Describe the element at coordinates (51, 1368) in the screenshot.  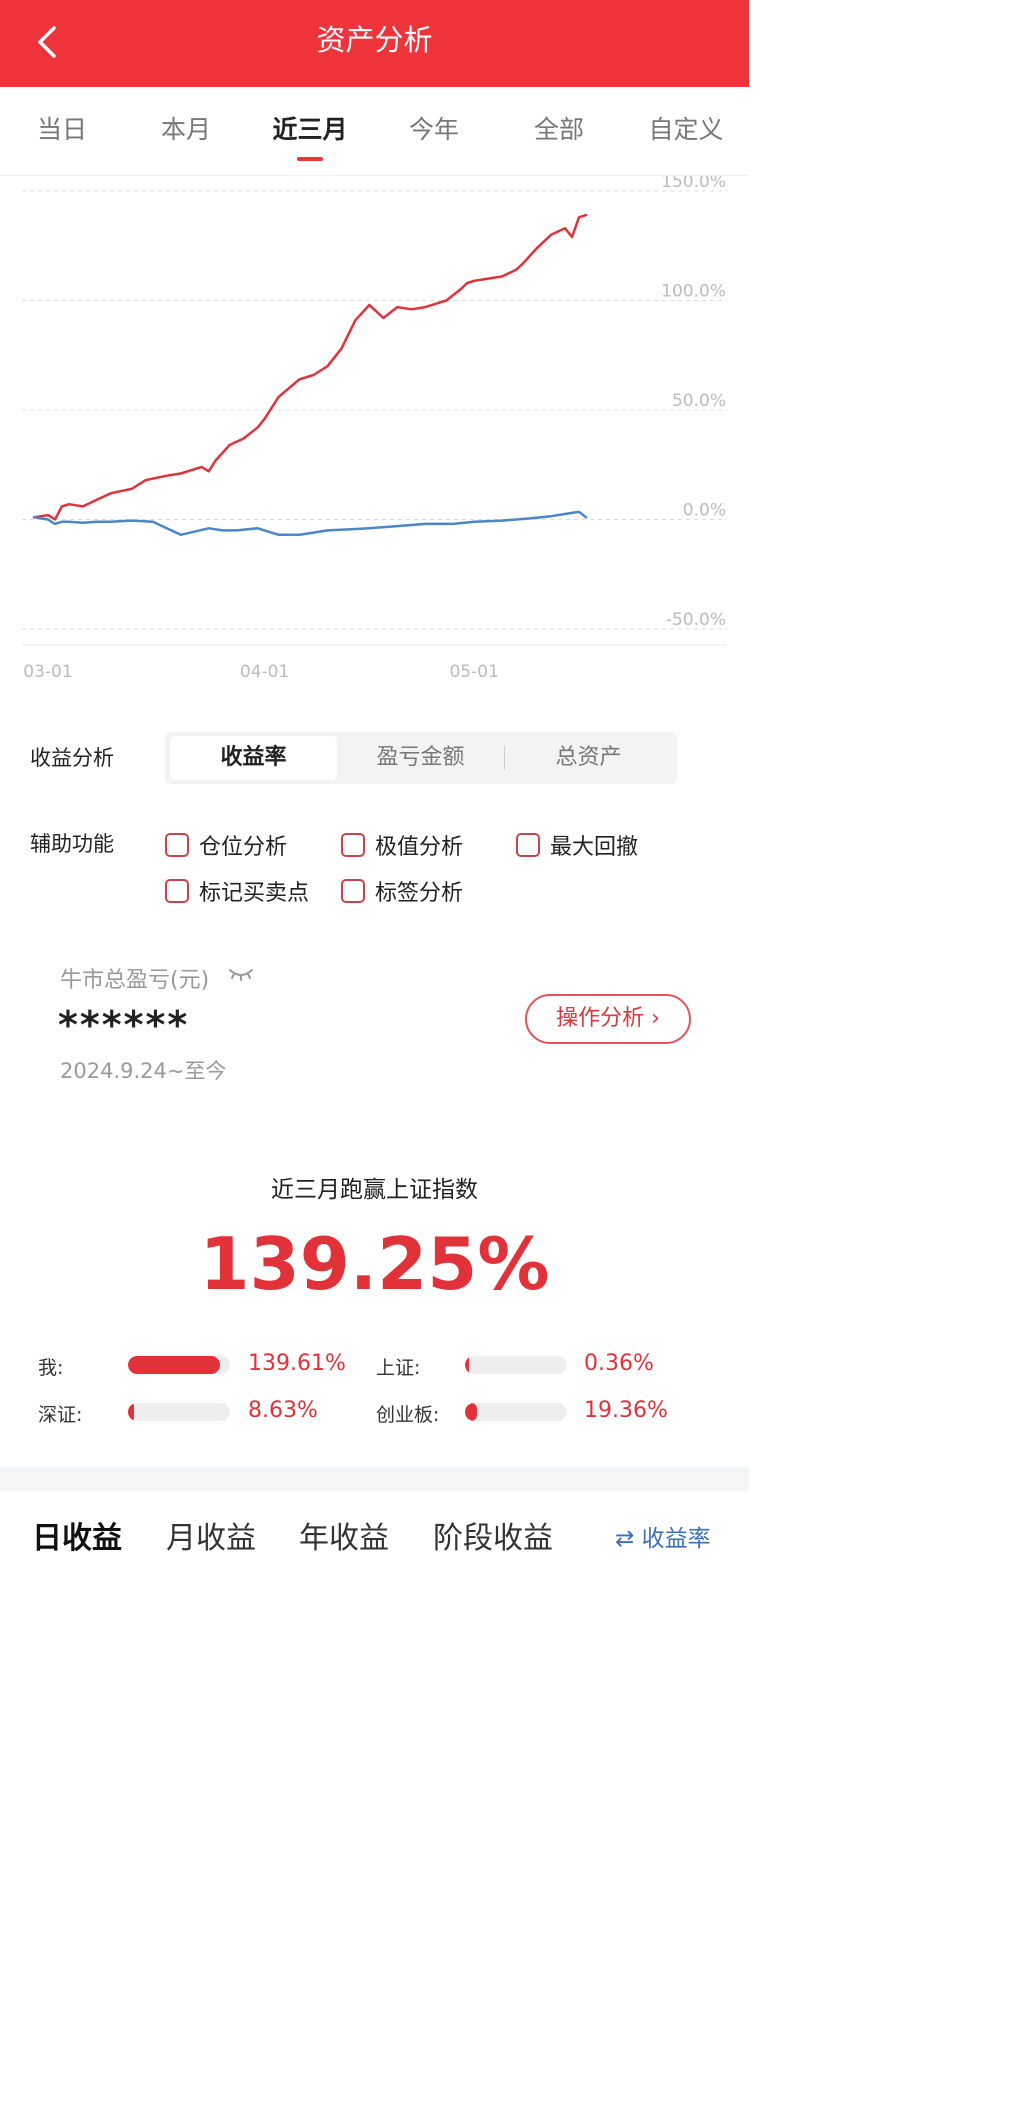
I see `compare-label-me: 我:` at that location.